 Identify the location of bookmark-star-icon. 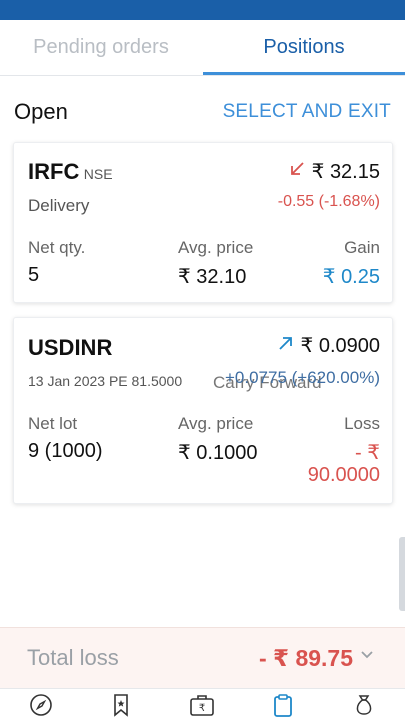
(121, 707).